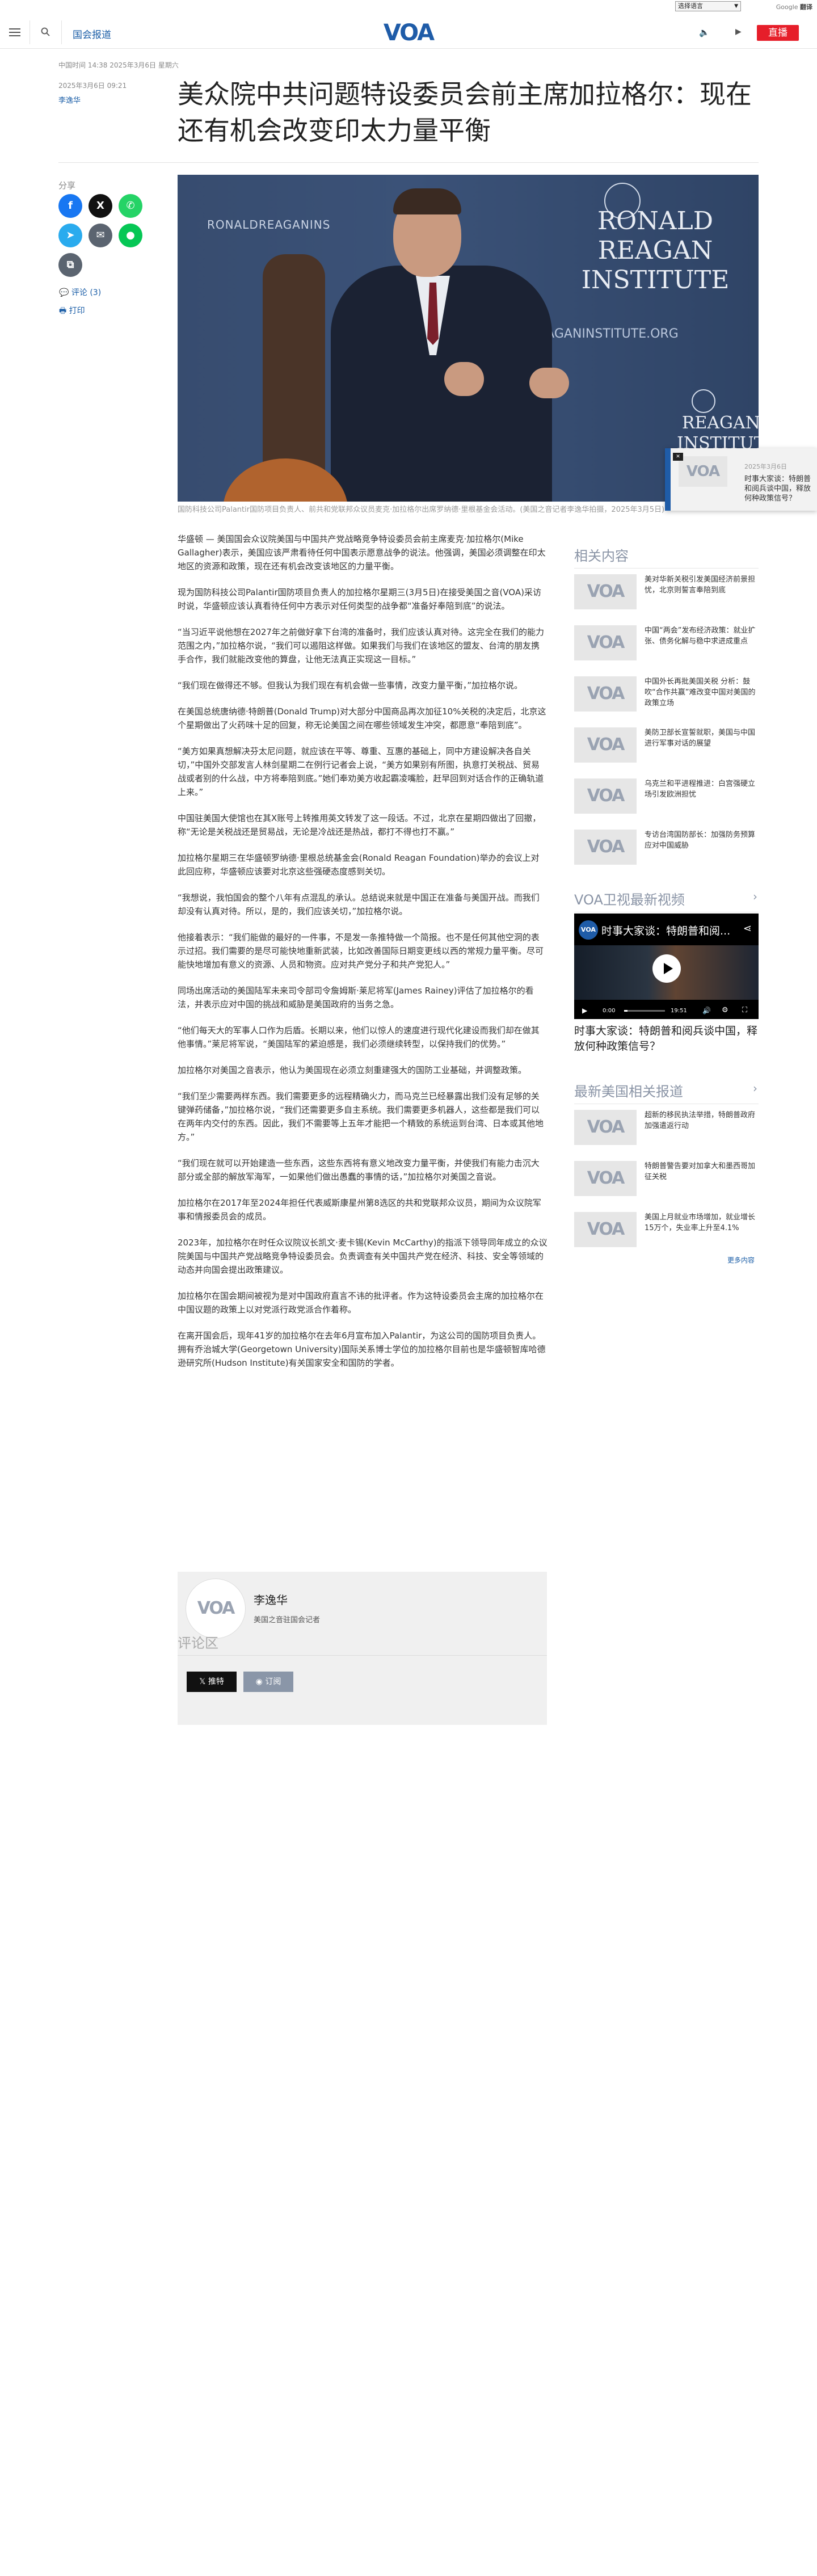 Image resolution: width=817 pixels, height=2576 pixels. I want to click on follow-x-button: 𝕏 推特, so click(212, 1682).